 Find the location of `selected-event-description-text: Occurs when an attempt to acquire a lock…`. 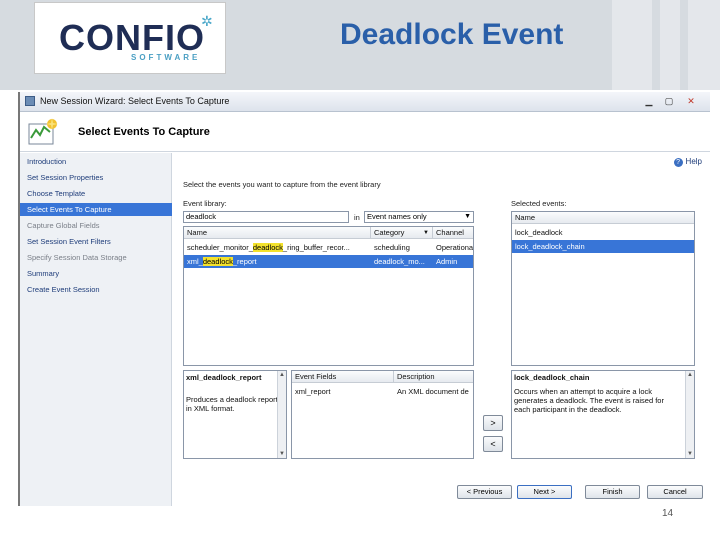

selected-event-description-text: Occurs when an attempt to acquire a lock… is located at coordinates (589, 400).